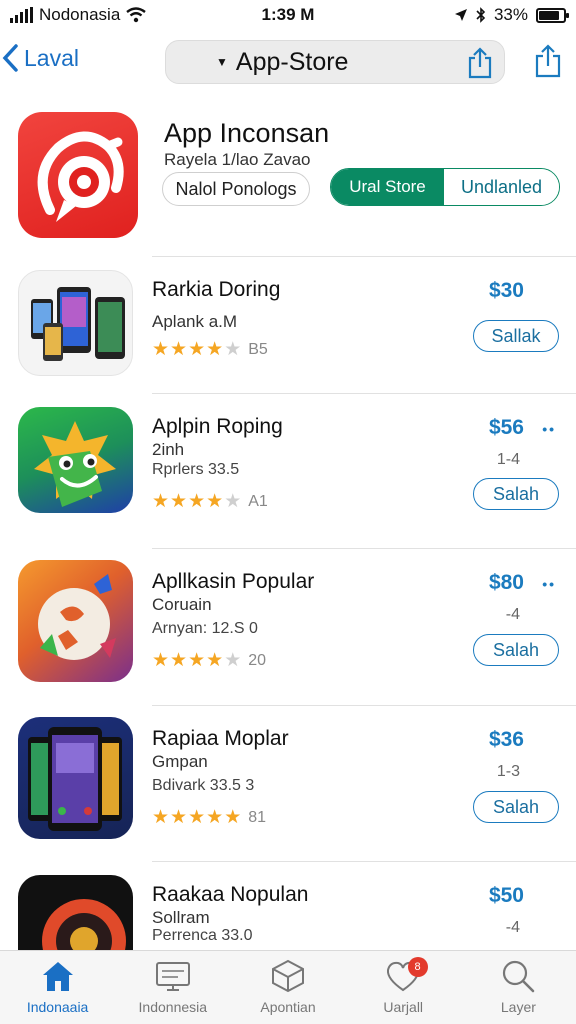 Image resolution: width=576 pixels, height=1024 pixels. Describe the element at coordinates (220, 738) in the screenshot. I see `app-name: Rapiaa Moplar` at that location.